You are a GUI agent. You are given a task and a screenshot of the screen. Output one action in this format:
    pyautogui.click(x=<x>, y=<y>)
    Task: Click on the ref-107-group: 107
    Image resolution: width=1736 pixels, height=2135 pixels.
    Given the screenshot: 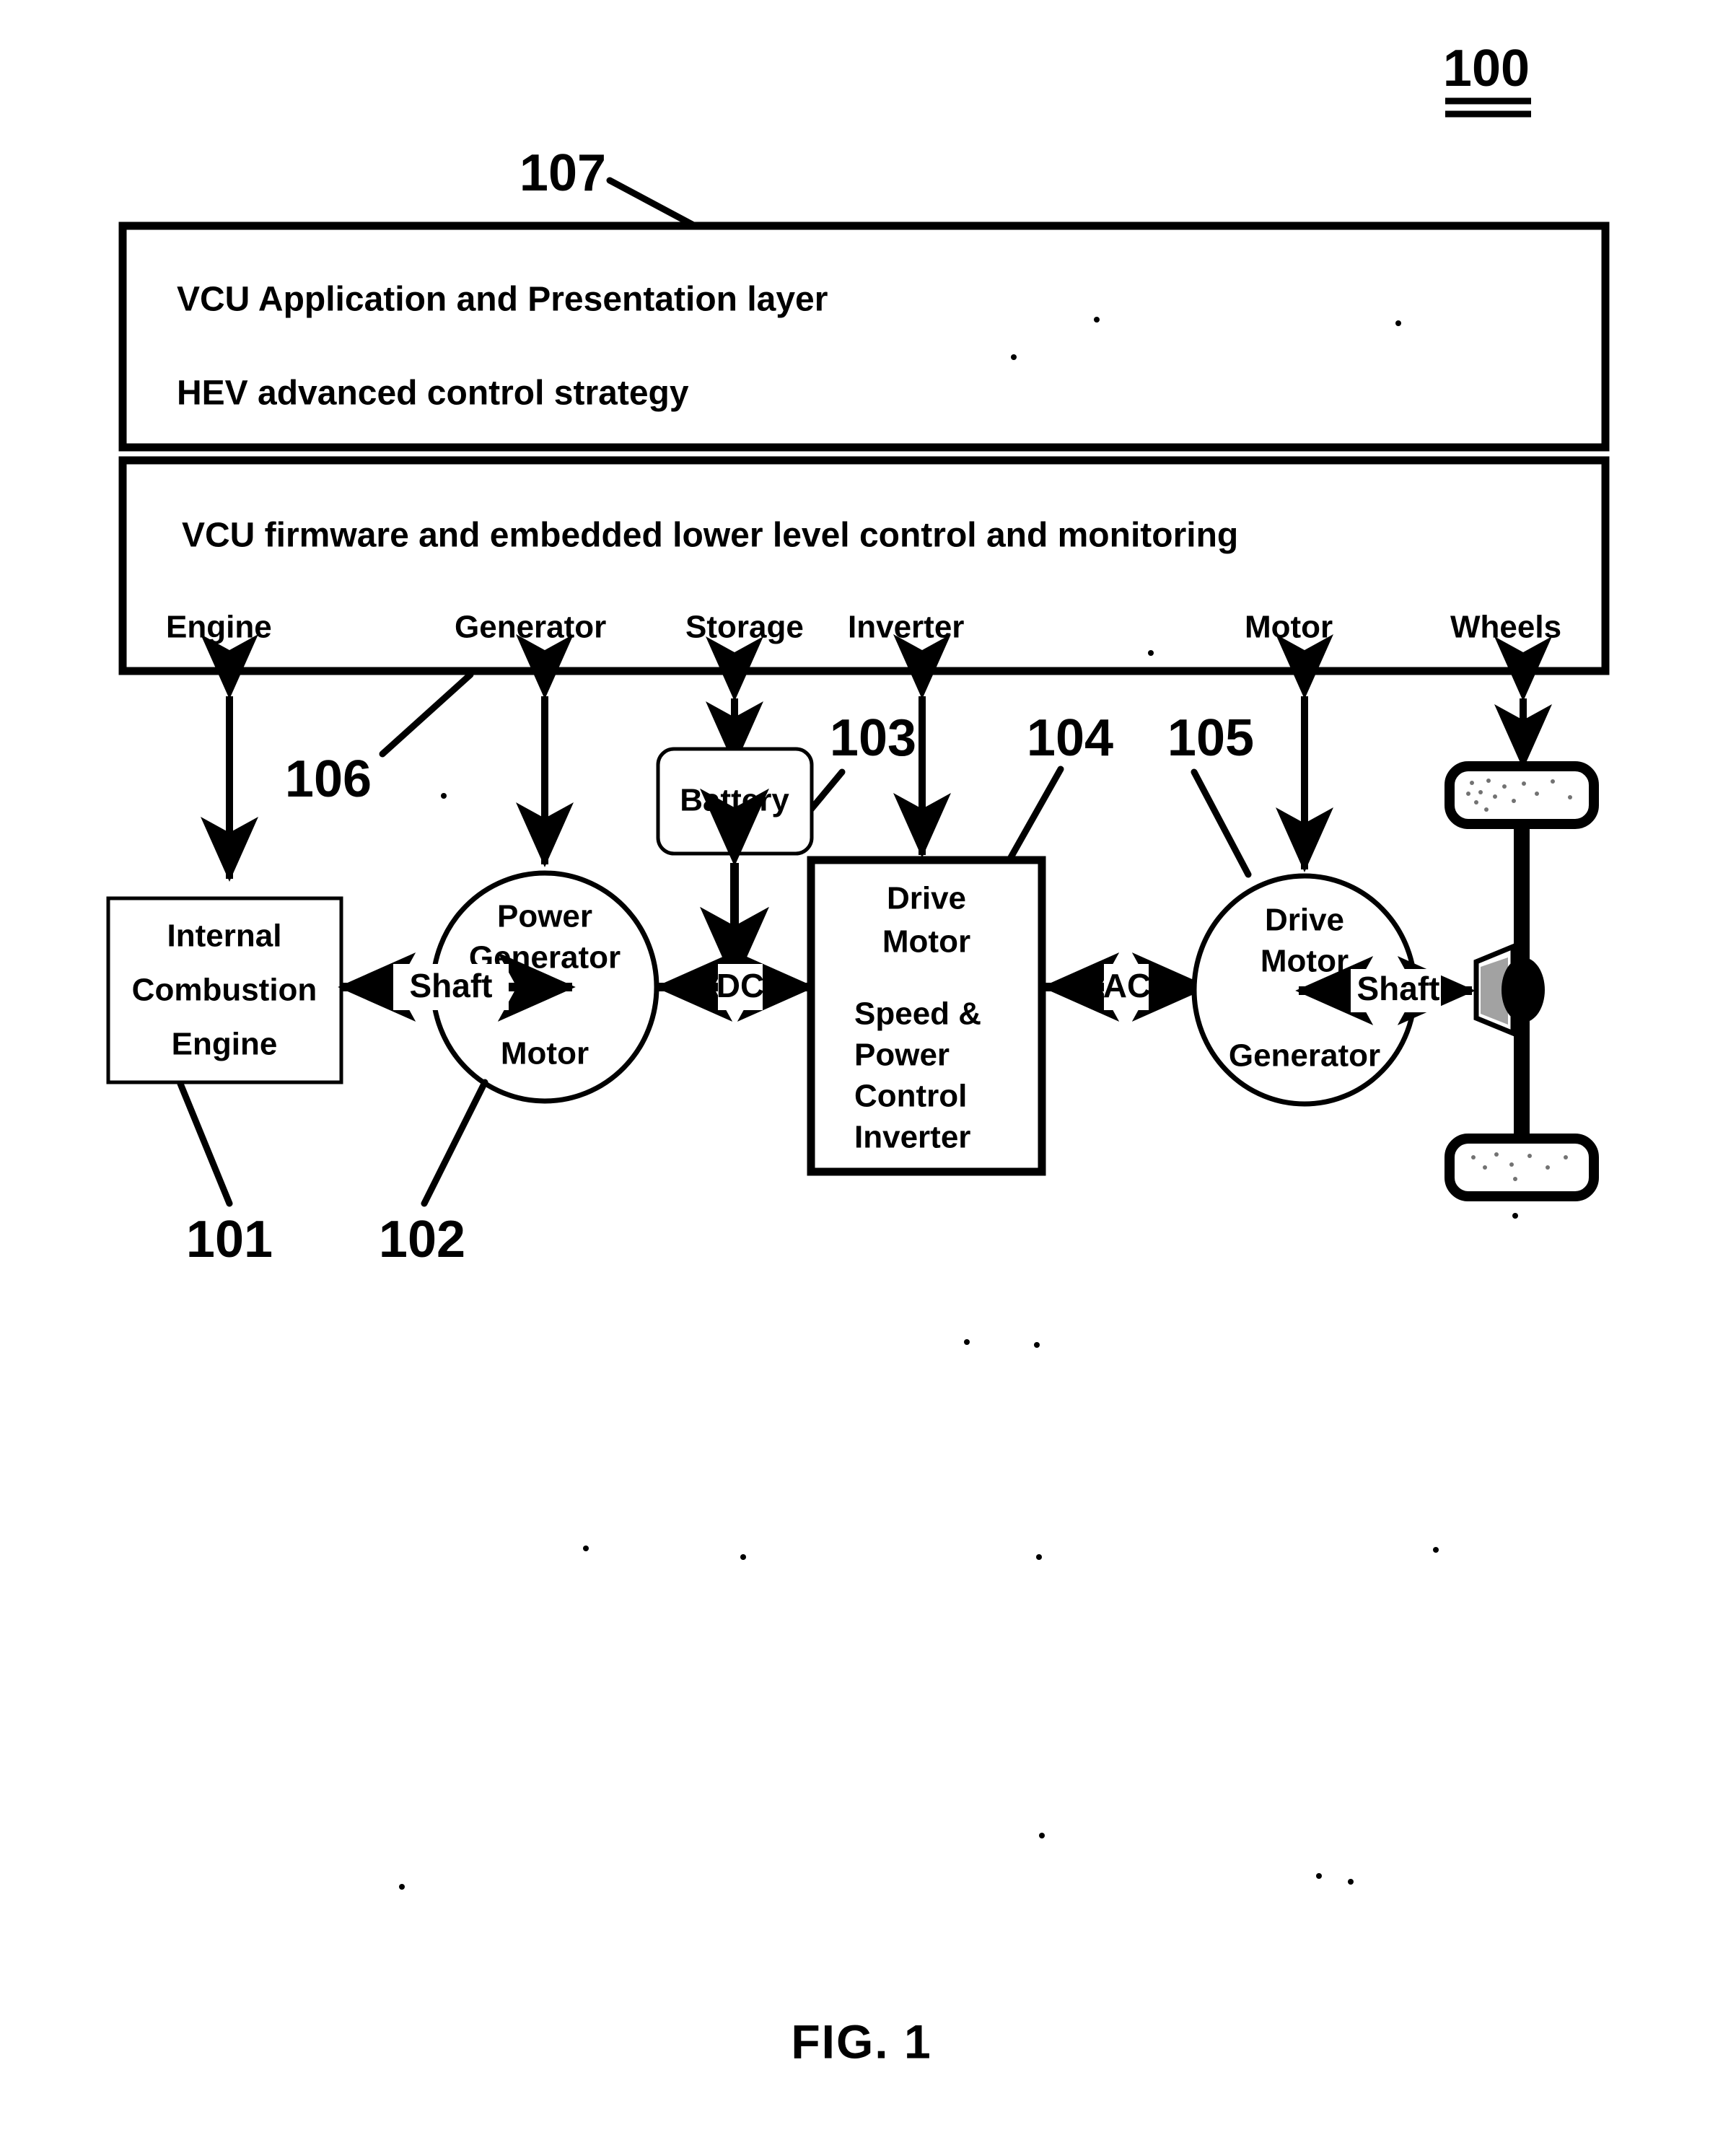 What is the action you would take?
    pyautogui.click(x=609, y=186)
    